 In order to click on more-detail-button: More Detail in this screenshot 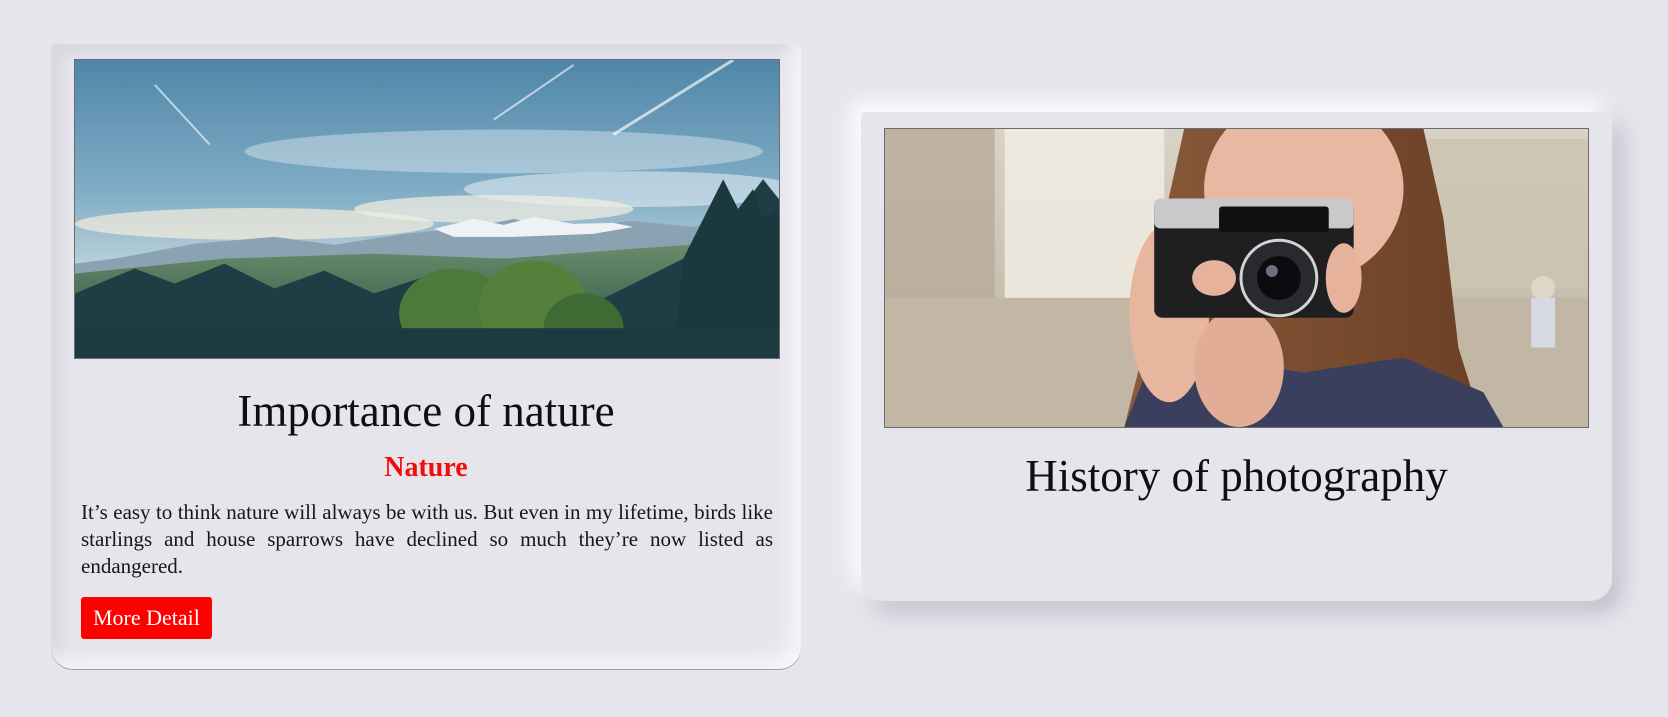, I will do `click(146, 618)`.